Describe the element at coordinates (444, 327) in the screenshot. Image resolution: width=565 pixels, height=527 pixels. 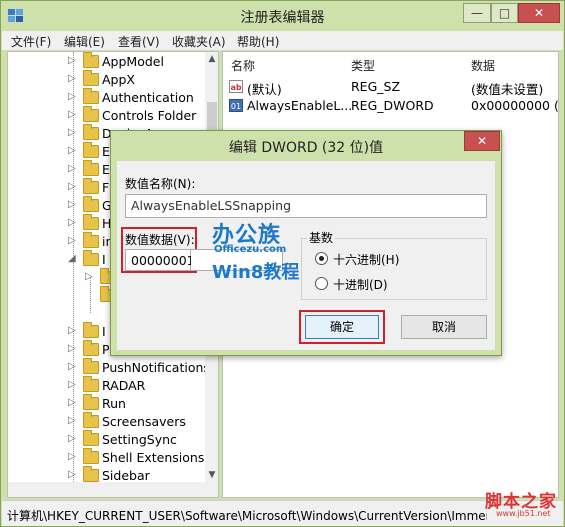
I see `cancel-button: 取消` at that location.